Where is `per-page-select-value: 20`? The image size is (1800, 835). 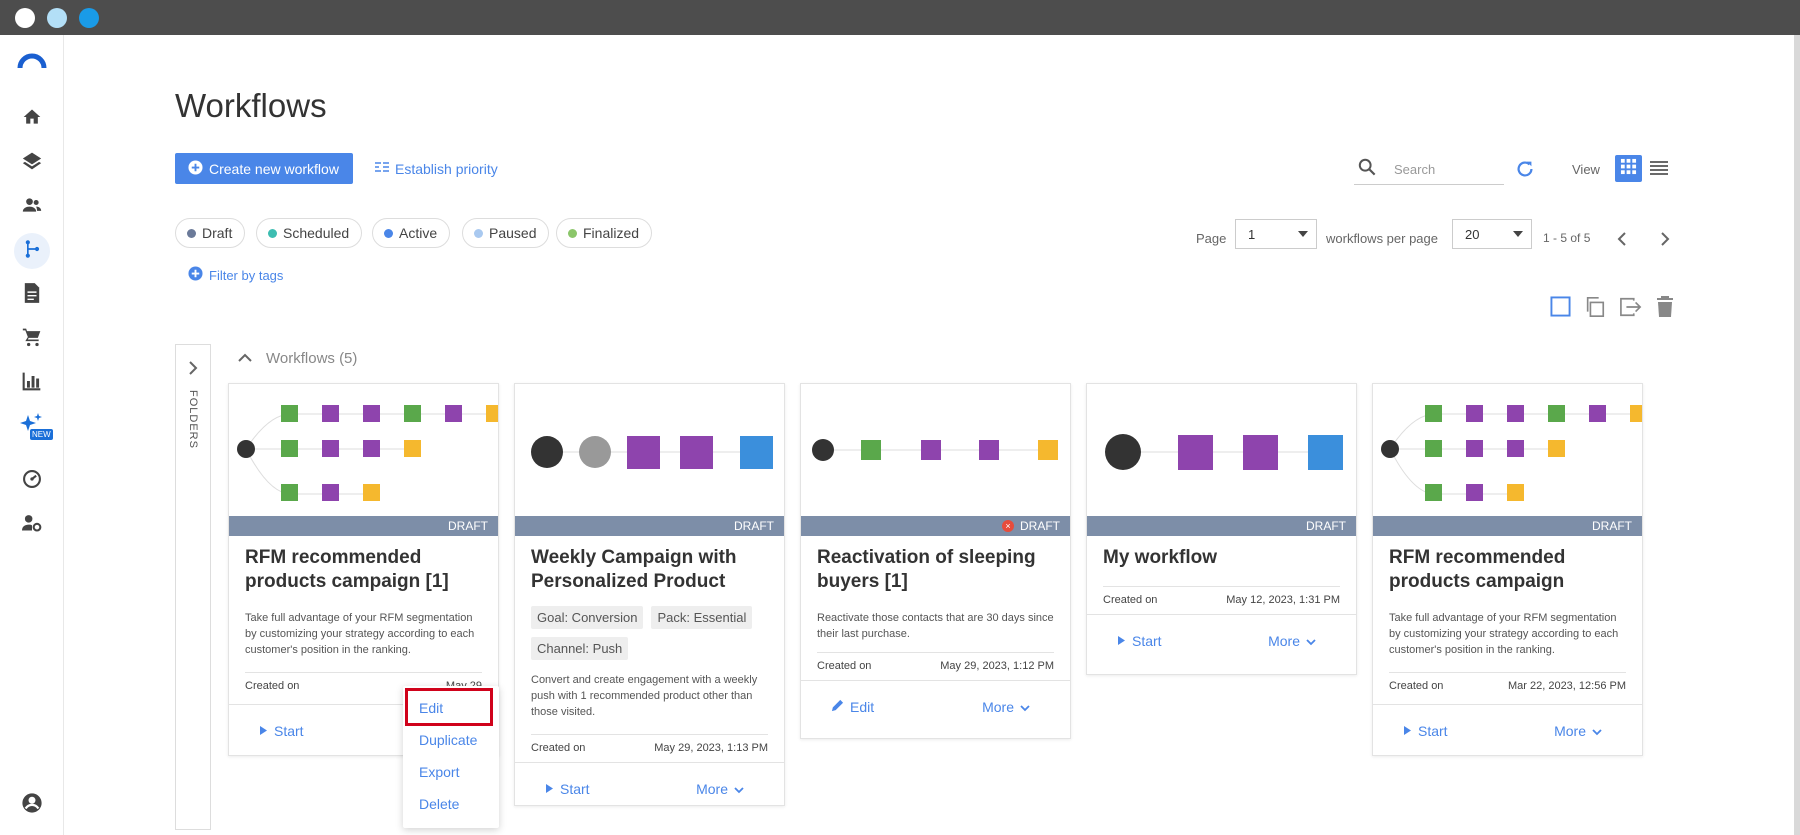 per-page-select-value: 20 is located at coordinates (1472, 234).